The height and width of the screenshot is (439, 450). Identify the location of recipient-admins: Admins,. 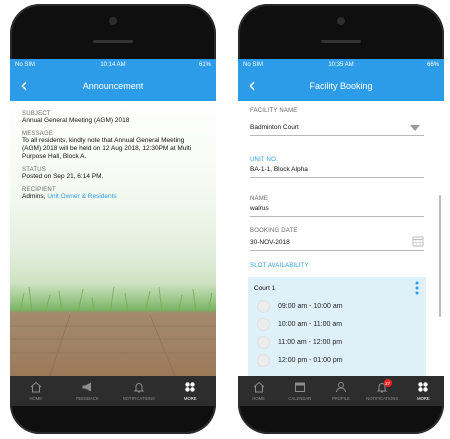
(34, 196).